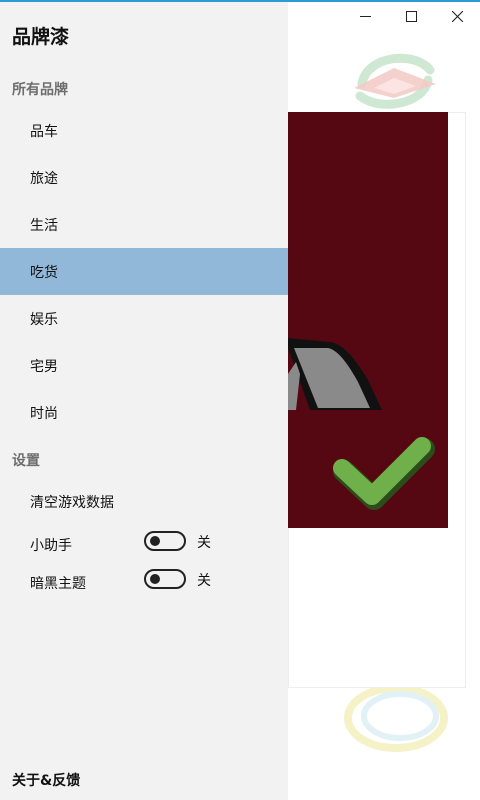  What do you see at coordinates (204, 543) in the screenshot?
I see `assistant-toggle-state: 关` at bounding box center [204, 543].